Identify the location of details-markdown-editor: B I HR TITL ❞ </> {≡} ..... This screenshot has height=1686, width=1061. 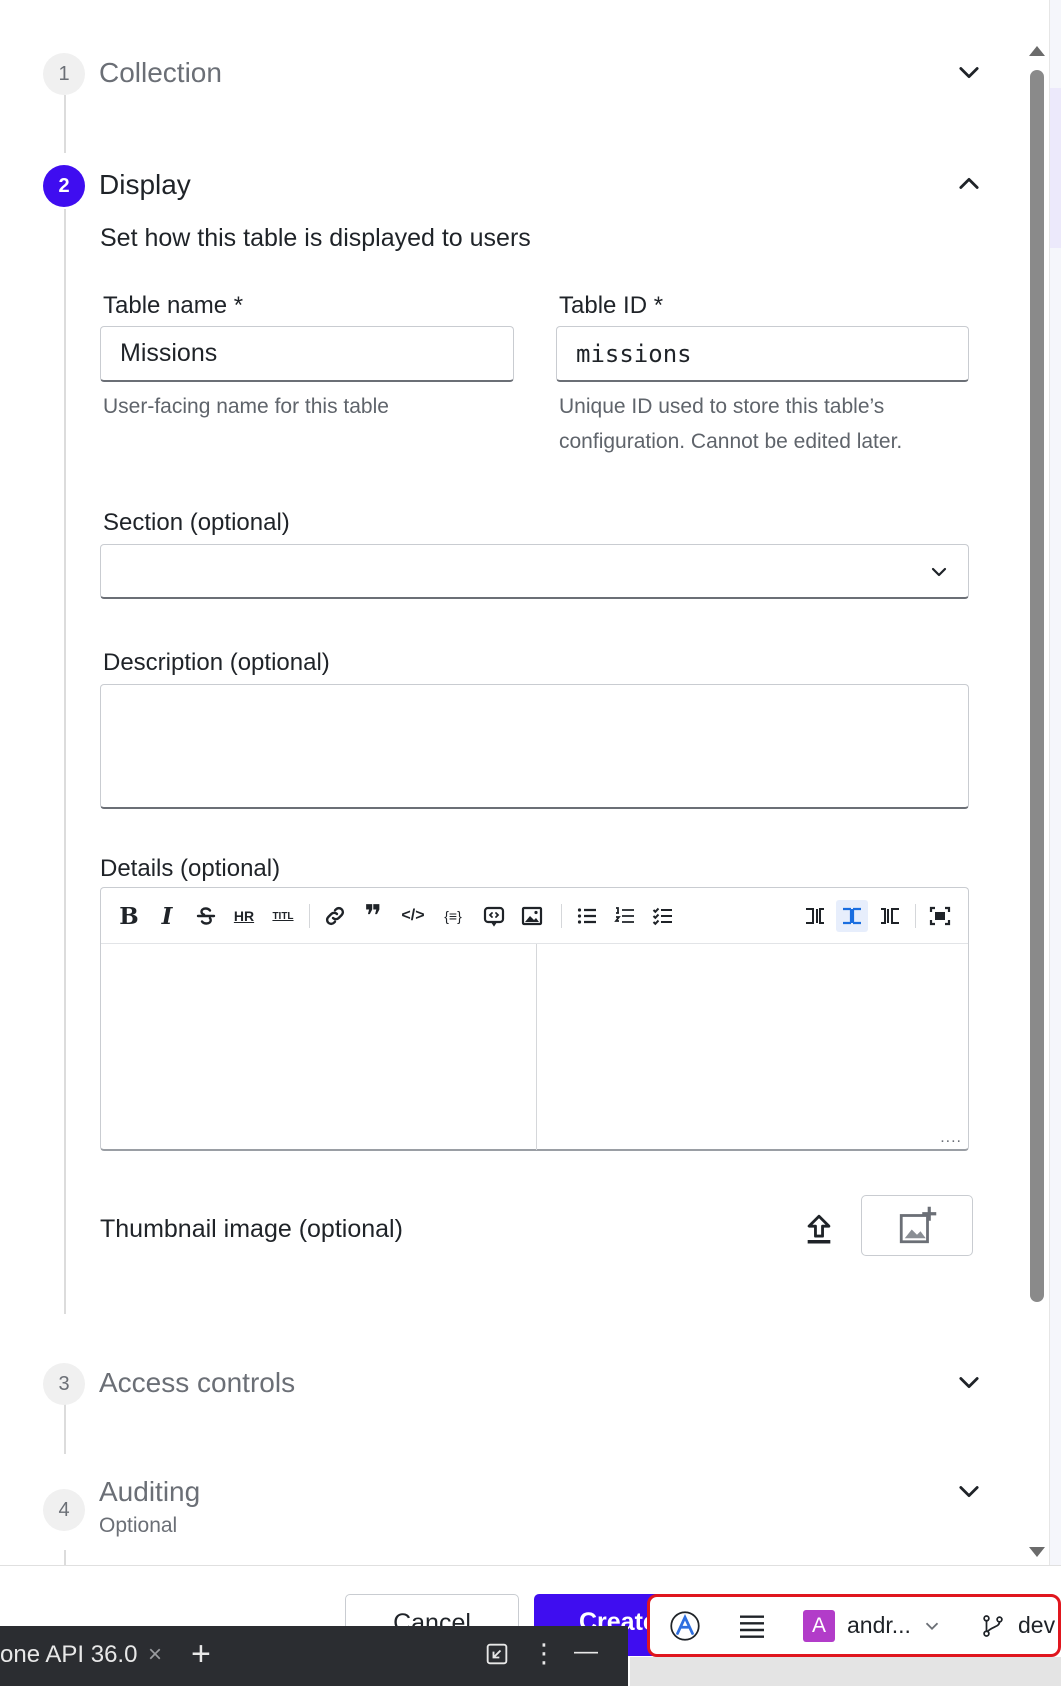
(534, 1019).